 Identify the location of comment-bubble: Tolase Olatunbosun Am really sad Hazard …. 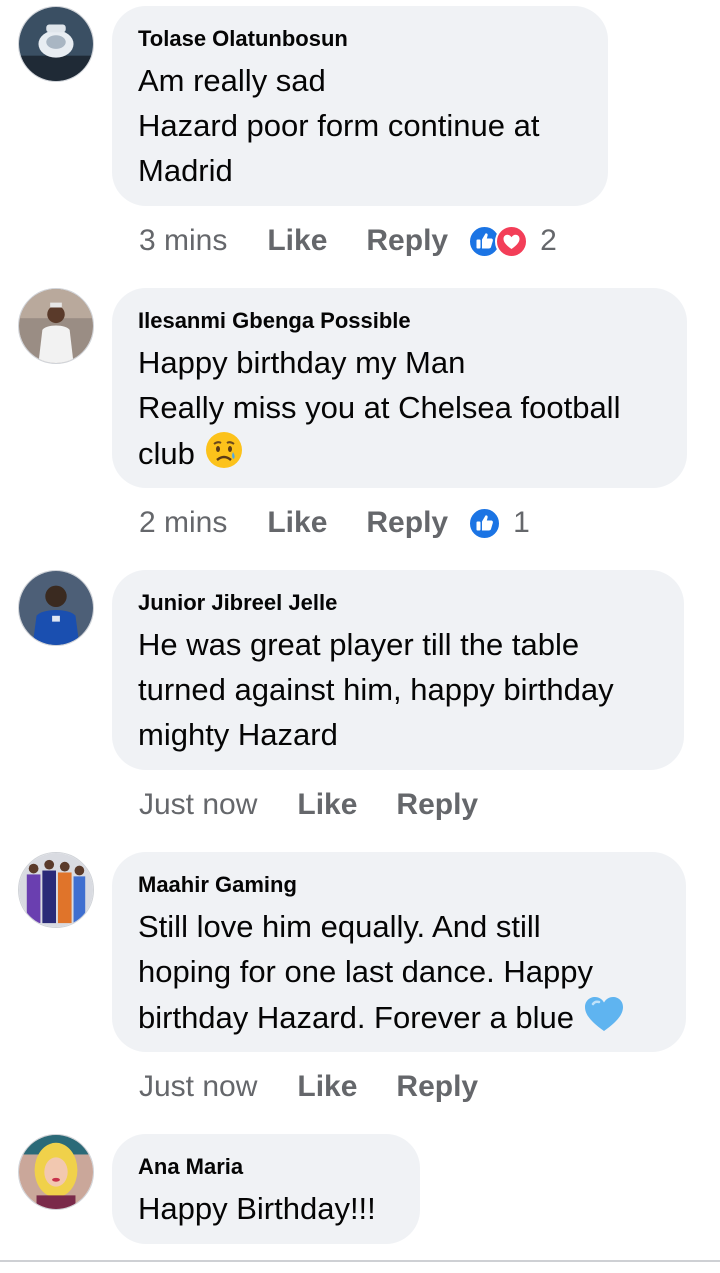
(360, 106).